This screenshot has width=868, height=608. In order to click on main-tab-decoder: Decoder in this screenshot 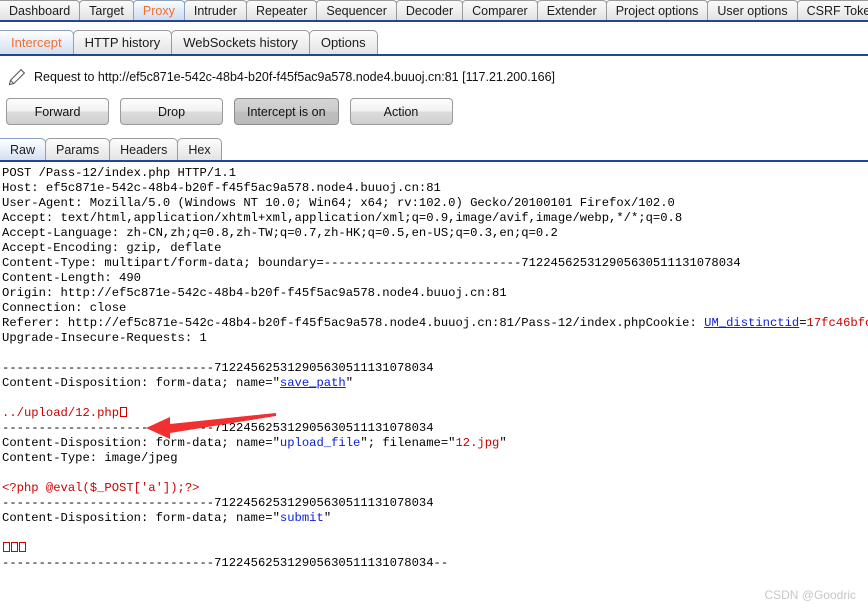, I will do `click(429, 10)`.